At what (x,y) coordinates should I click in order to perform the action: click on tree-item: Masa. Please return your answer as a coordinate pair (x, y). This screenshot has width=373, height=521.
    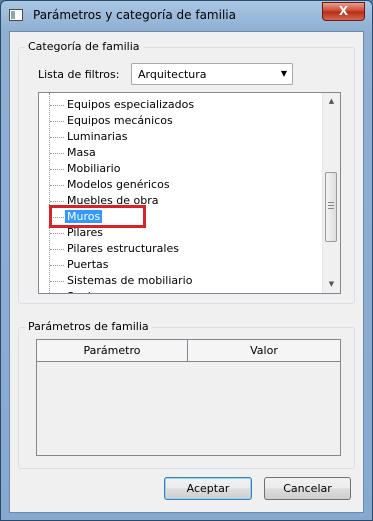
    Looking at the image, I should click on (181, 153).